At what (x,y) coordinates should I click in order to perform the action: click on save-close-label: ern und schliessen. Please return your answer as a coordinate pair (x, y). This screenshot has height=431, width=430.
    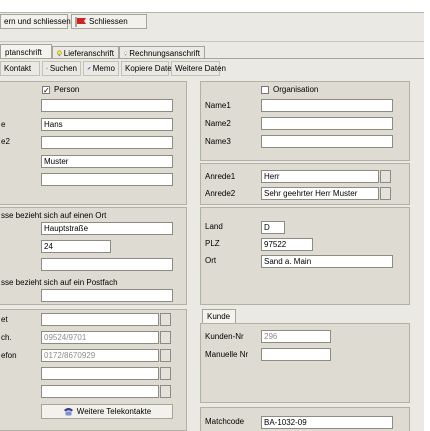
    Looking at the image, I should click on (37, 21).